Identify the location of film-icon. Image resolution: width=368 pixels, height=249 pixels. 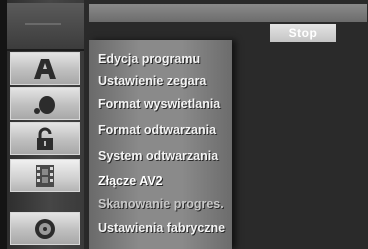
(45, 175).